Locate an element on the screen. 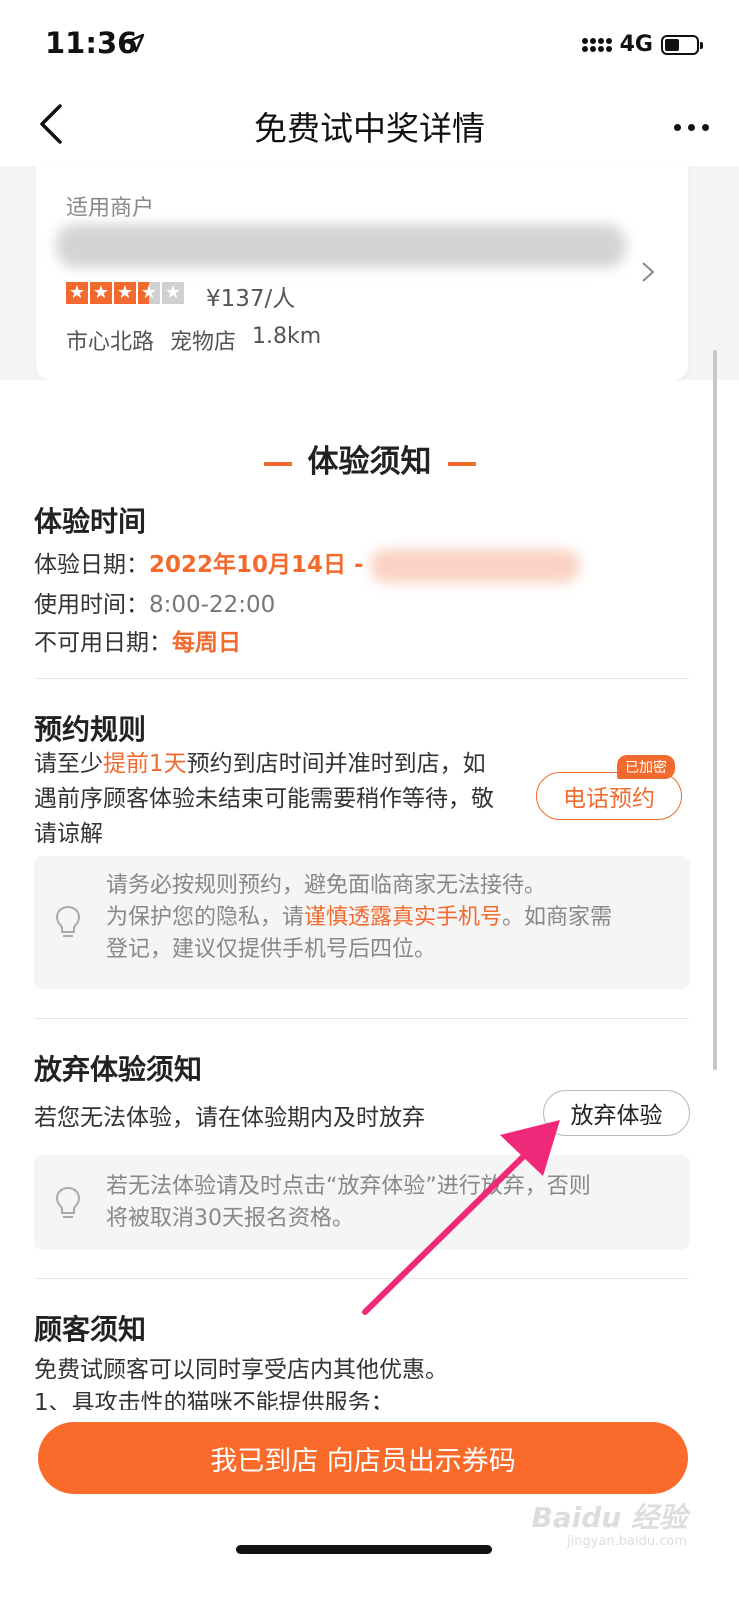 This screenshot has width=739, height=1600. date-label: 体验日期： is located at coordinates (91, 565).